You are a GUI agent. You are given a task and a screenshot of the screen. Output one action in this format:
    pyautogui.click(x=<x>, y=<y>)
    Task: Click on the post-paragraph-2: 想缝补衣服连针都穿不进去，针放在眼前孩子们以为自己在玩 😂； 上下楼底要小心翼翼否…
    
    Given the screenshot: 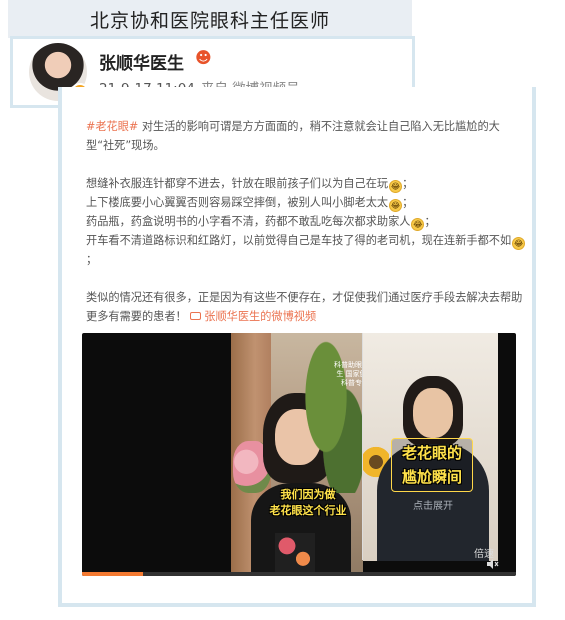 What is the action you would take?
    pyautogui.click(x=306, y=221)
    